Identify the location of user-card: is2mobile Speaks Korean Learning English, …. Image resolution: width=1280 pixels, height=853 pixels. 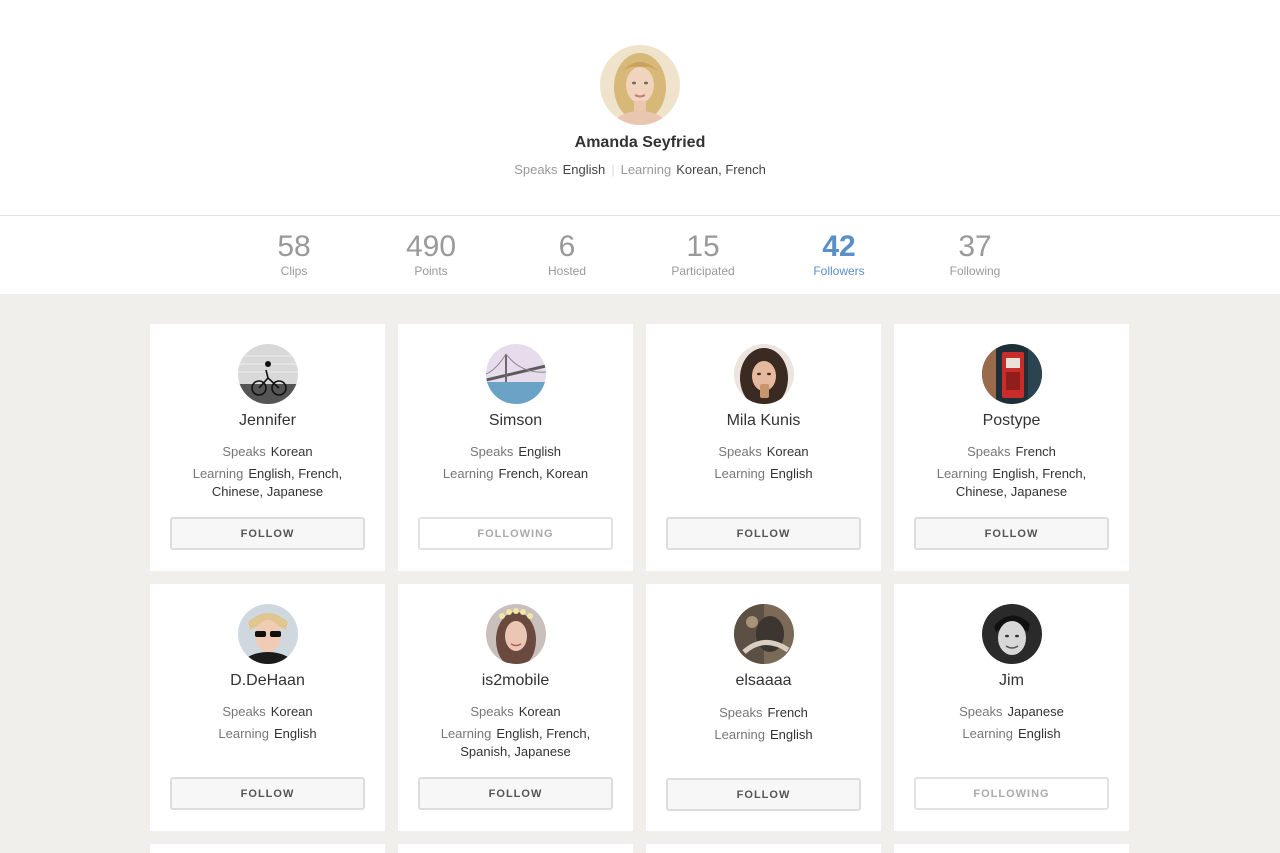
(515, 707).